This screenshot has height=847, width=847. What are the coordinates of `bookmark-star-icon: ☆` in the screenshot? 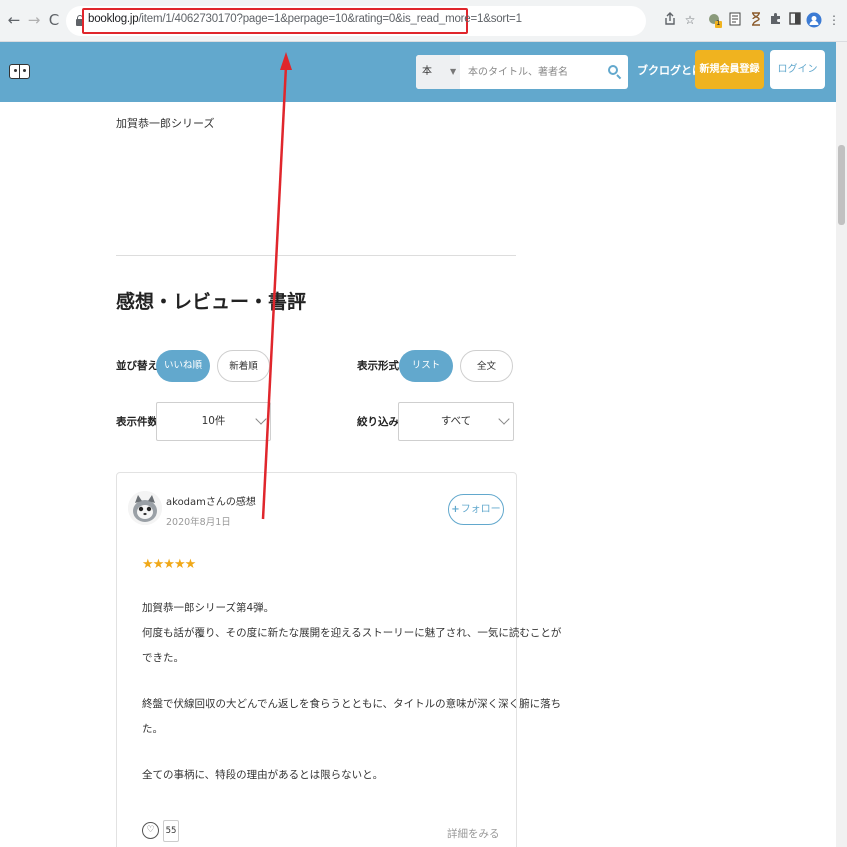 It's located at (690, 20).